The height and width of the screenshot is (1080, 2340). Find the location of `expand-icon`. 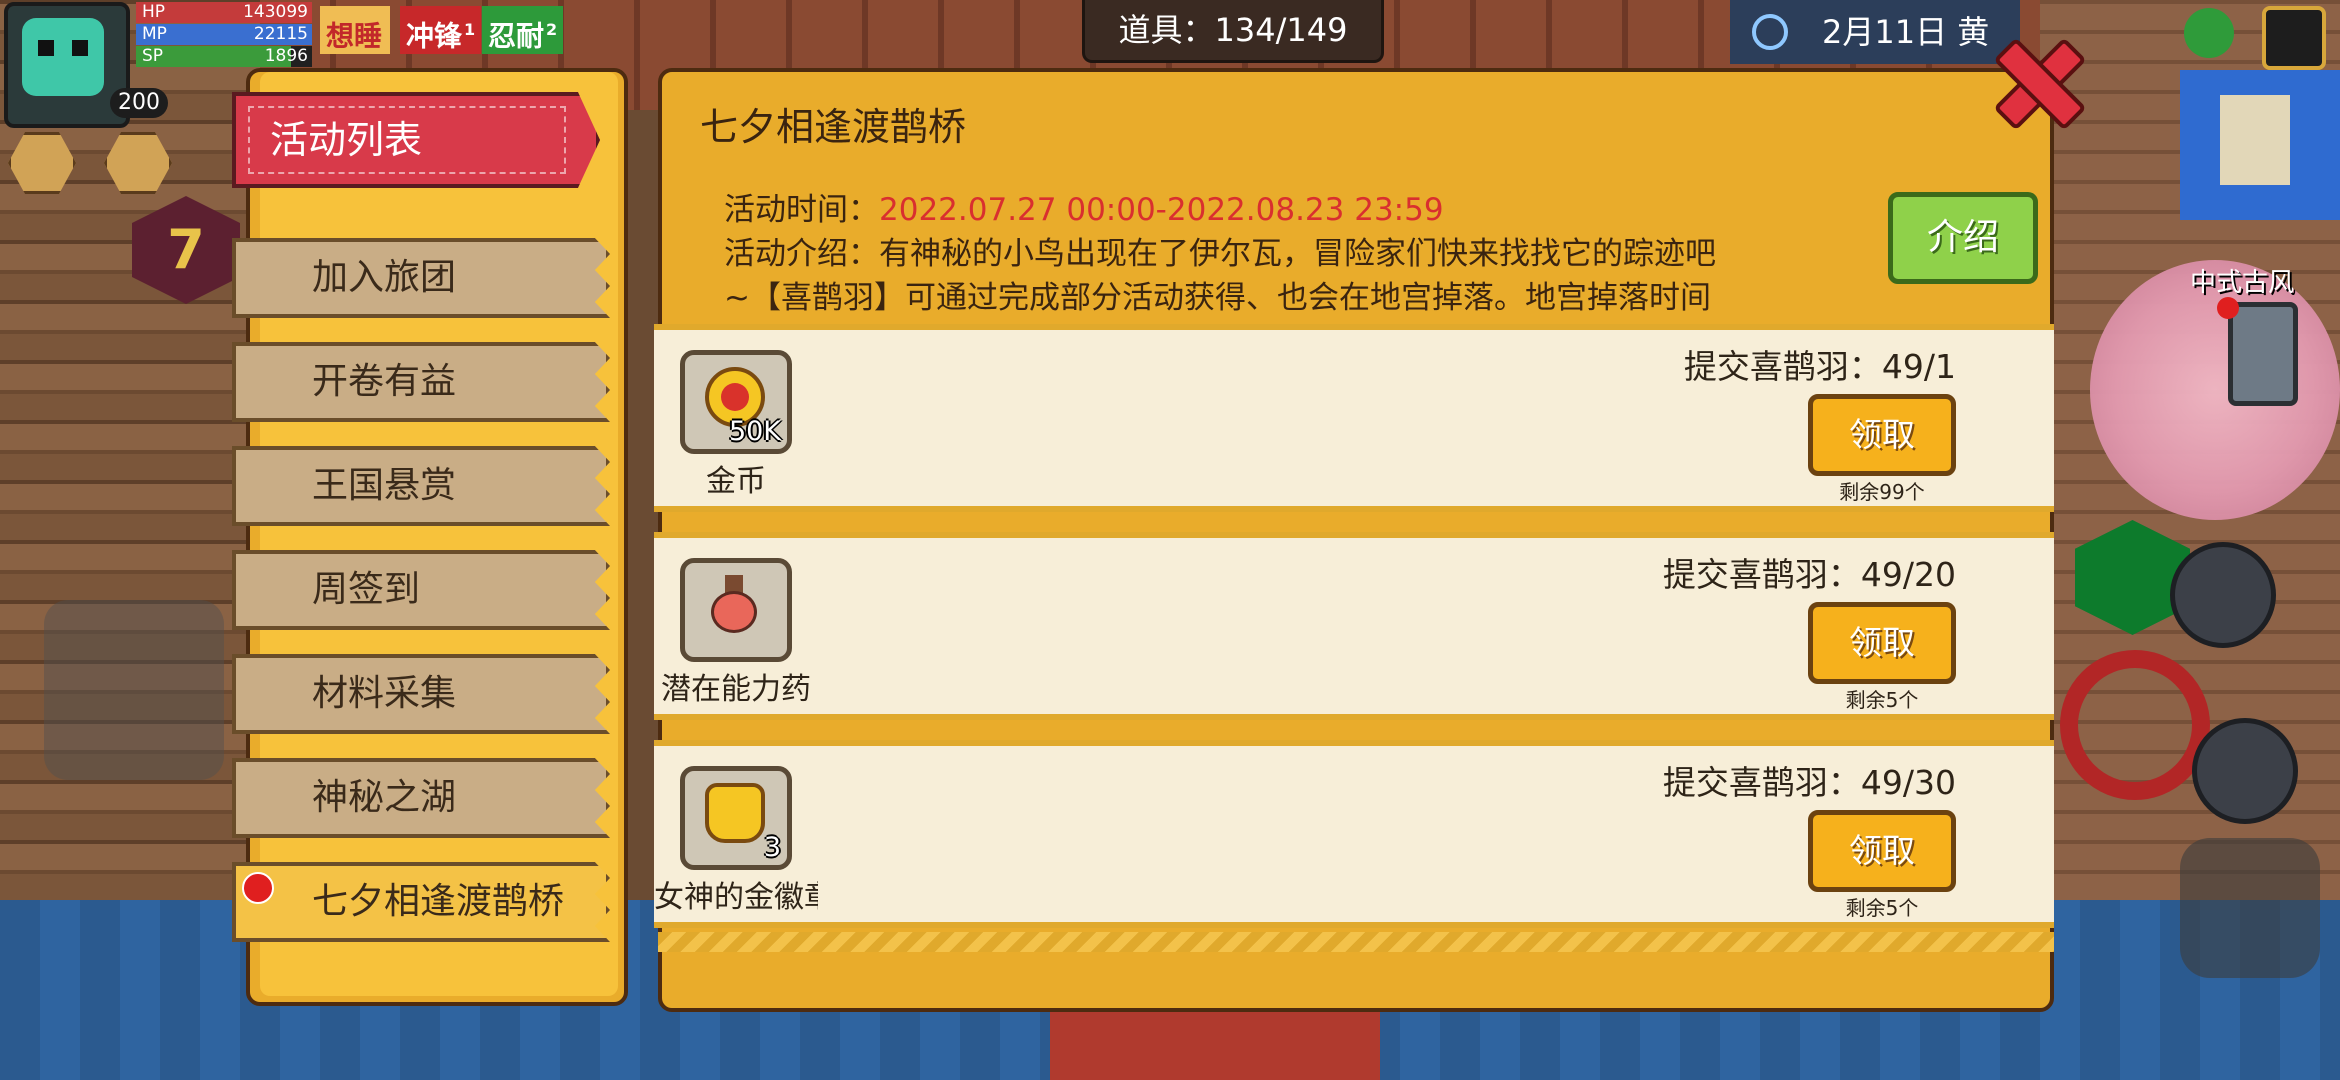

expand-icon is located at coordinates (2294, 38).